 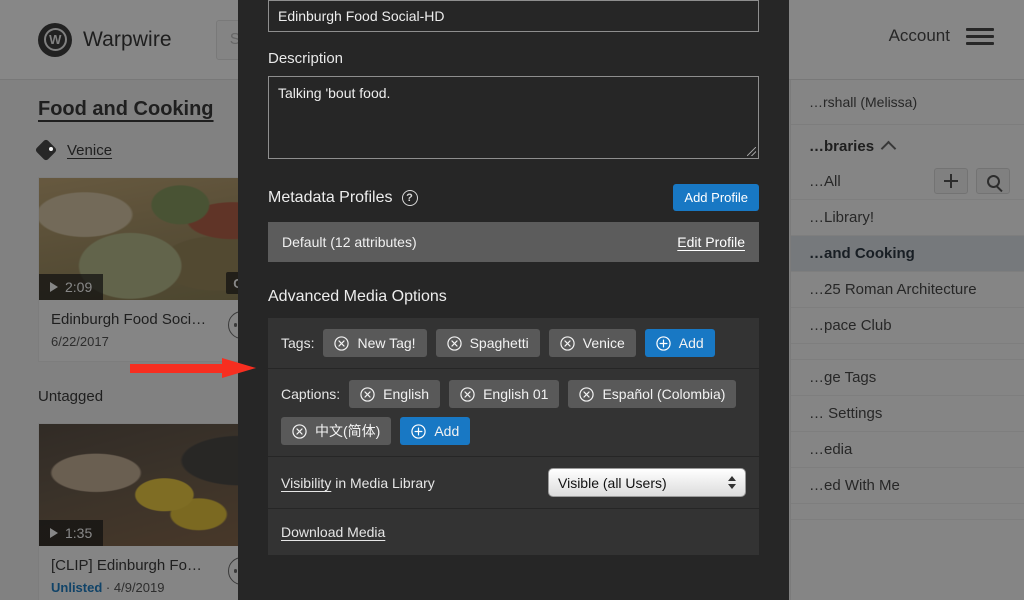 What do you see at coordinates (306, 58) in the screenshot?
I see `description-label: Description` at bounding box center [306, 58].